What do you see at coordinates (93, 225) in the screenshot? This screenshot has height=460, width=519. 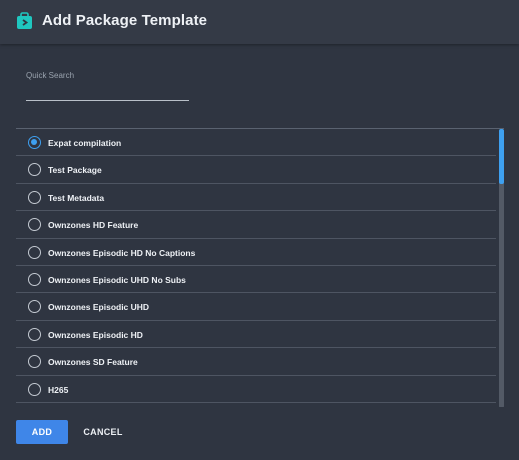 I see `template-option-label: Ownzones HD Feature` at bounding box center [93, 225].